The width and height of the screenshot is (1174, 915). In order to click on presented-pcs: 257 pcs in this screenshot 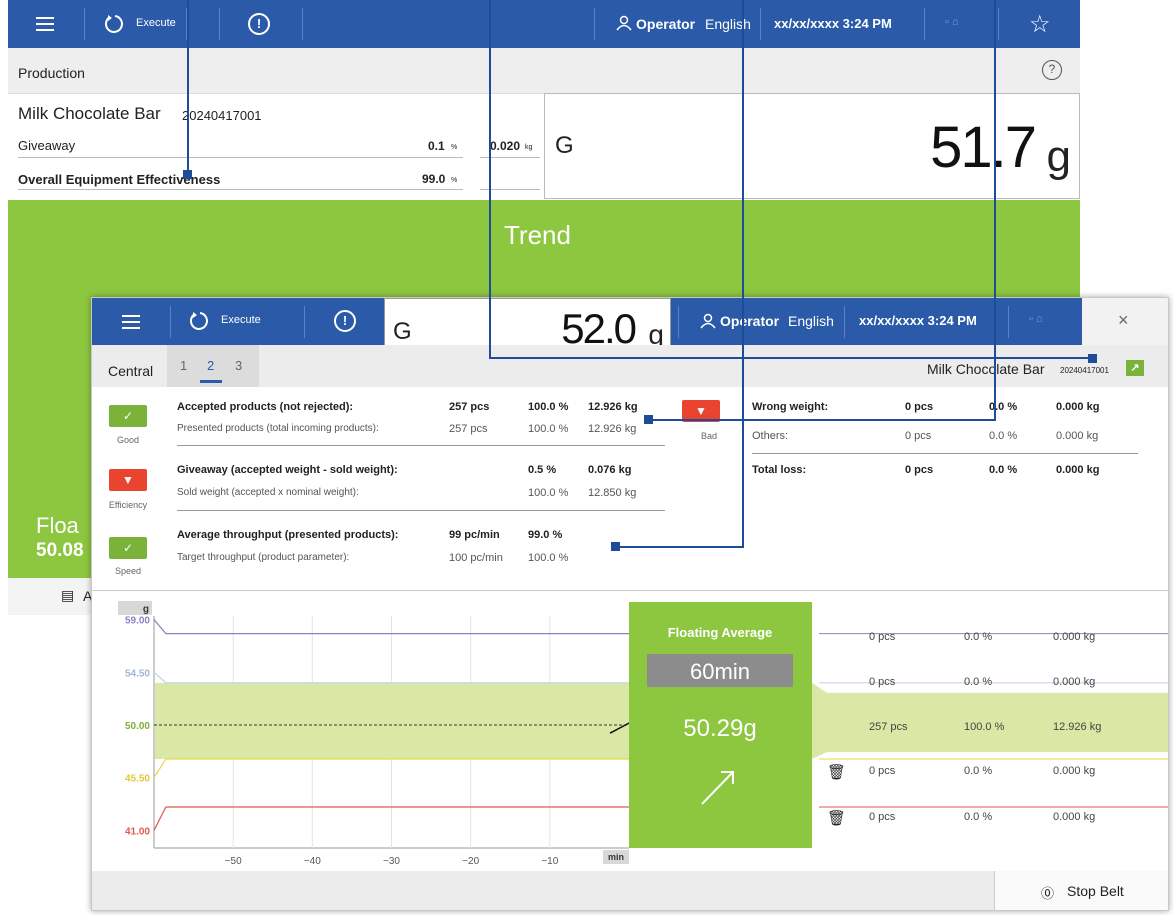, I will do `click(468, 429)`.